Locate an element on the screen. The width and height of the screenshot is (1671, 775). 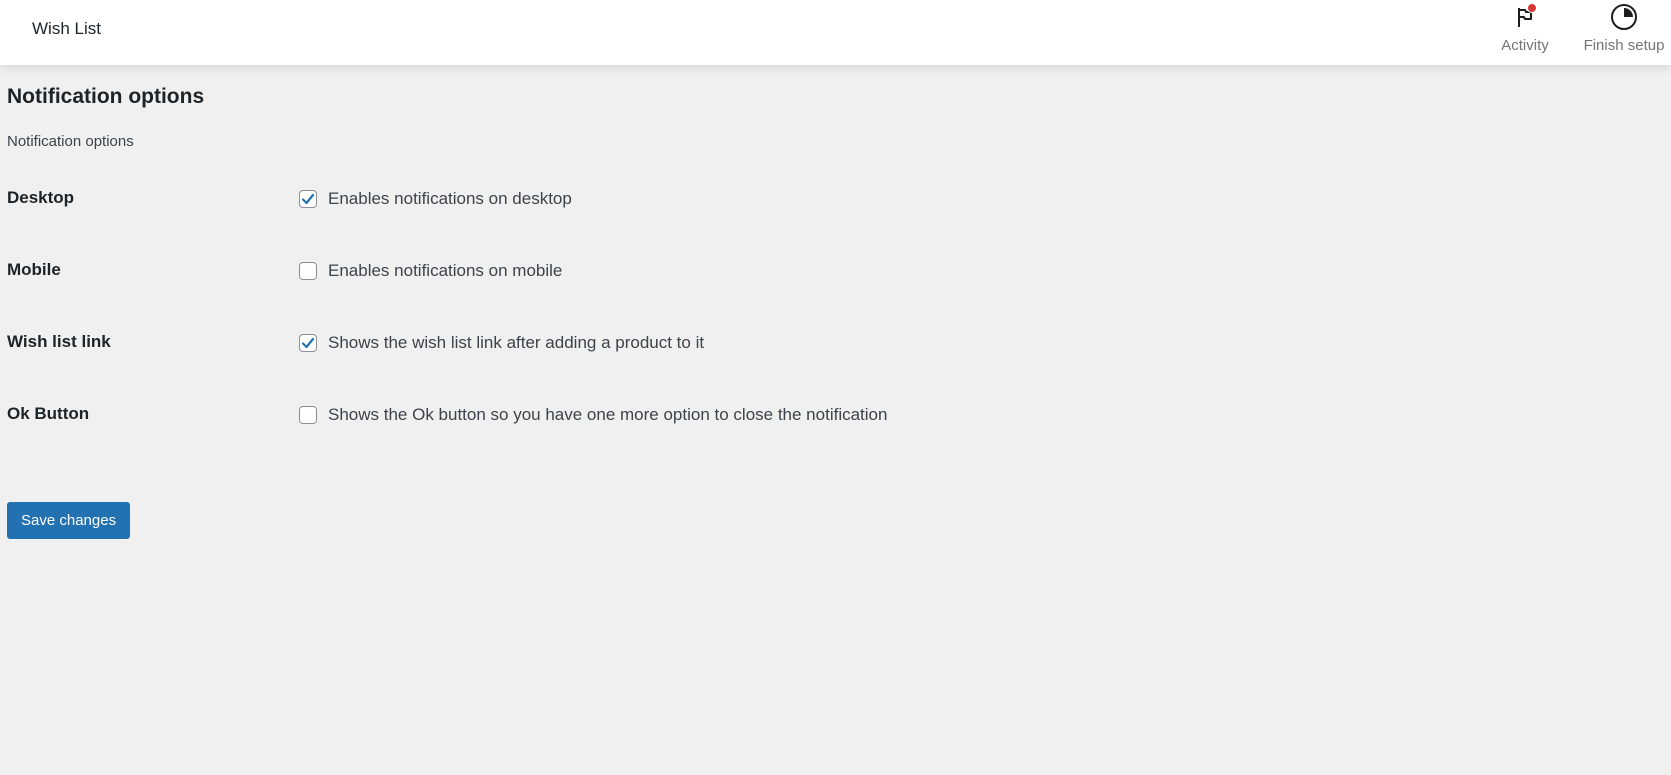
progress-circle-icon is located at coordinates (1624, 17).